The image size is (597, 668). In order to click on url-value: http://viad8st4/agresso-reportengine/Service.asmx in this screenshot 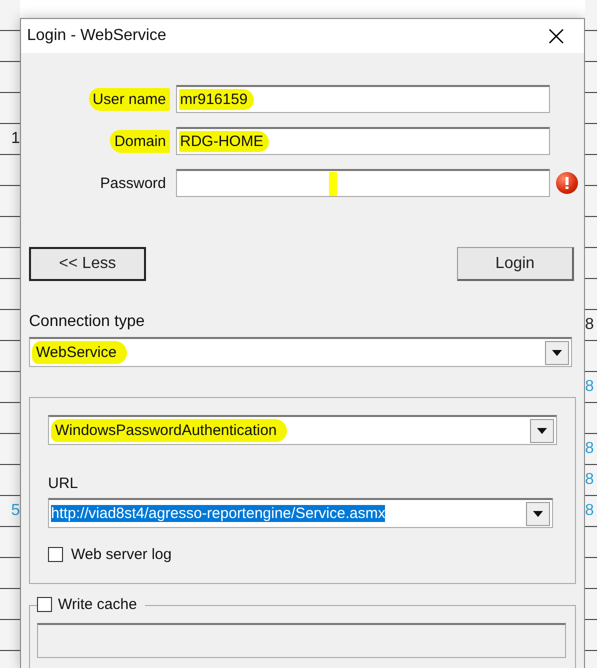, I will do `click(218, 513)`.